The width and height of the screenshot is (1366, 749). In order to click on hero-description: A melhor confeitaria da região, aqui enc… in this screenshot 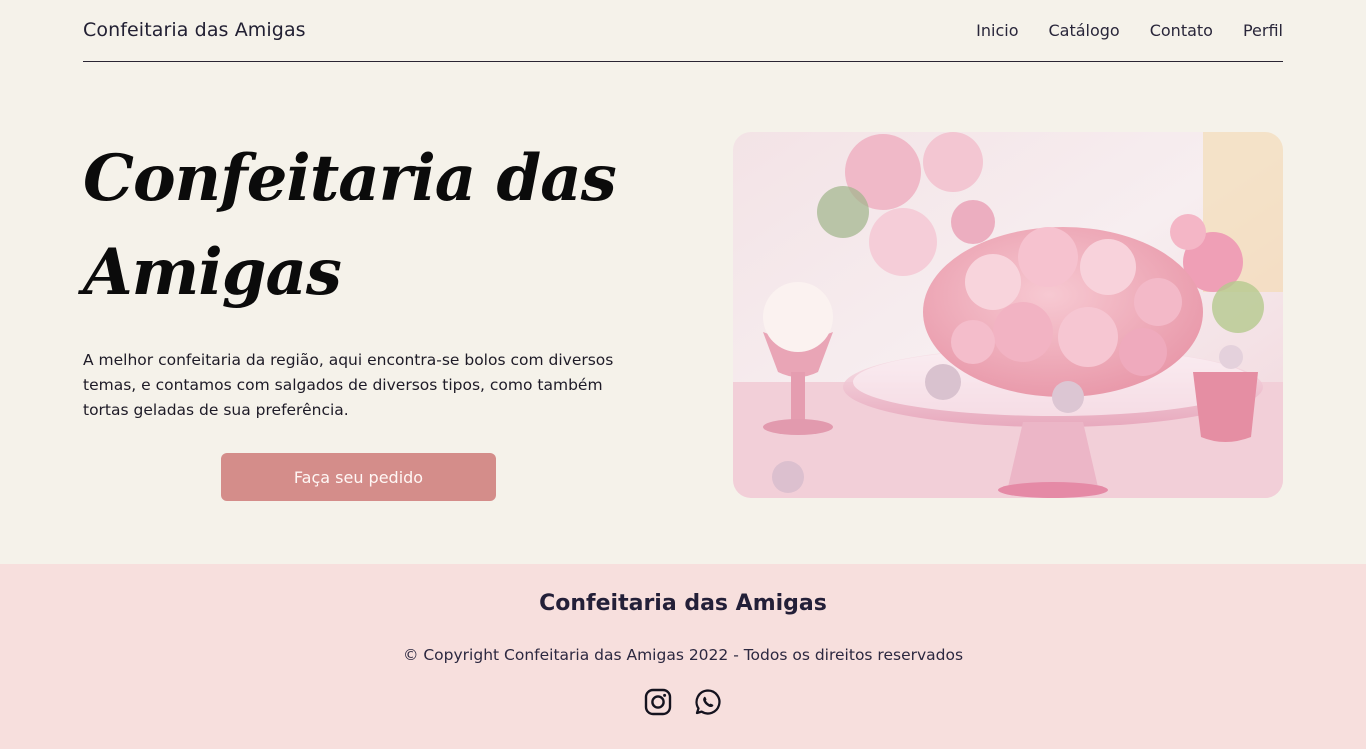, I will do `click(348, 385)`.